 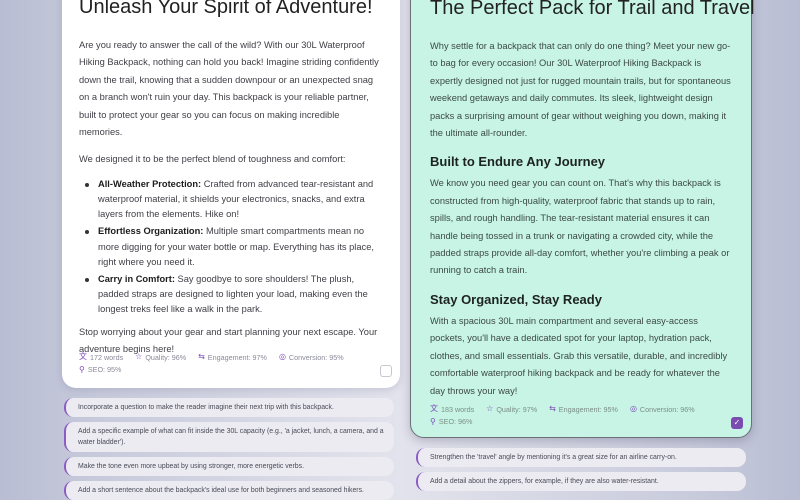 I want to click on card-title: Unleash Your Spirit of Adventure!, so click(x=226, y=9).